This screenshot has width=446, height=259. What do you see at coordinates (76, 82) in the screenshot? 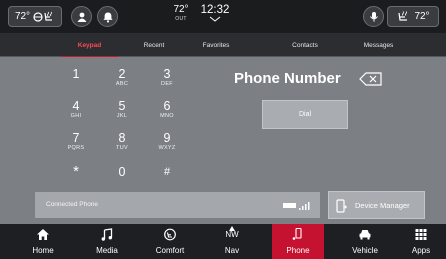
I see `keypad-key-1: 1` at bounding box center [76, 82].